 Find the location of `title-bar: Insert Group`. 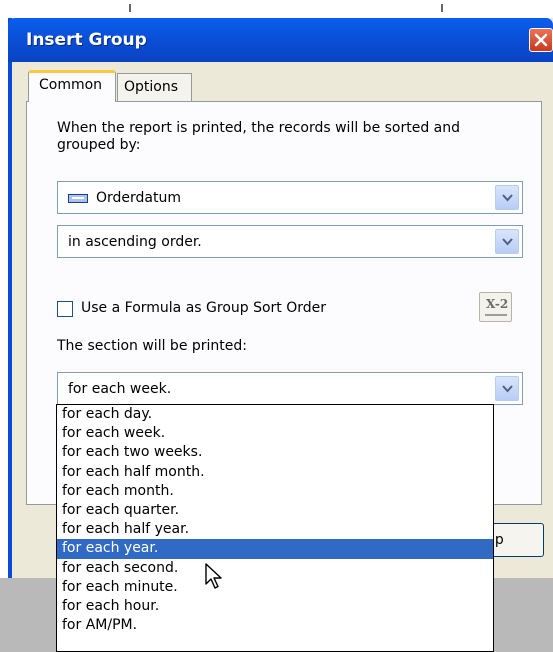

title-bar: Insert Group is located at coordinates (280, 40).